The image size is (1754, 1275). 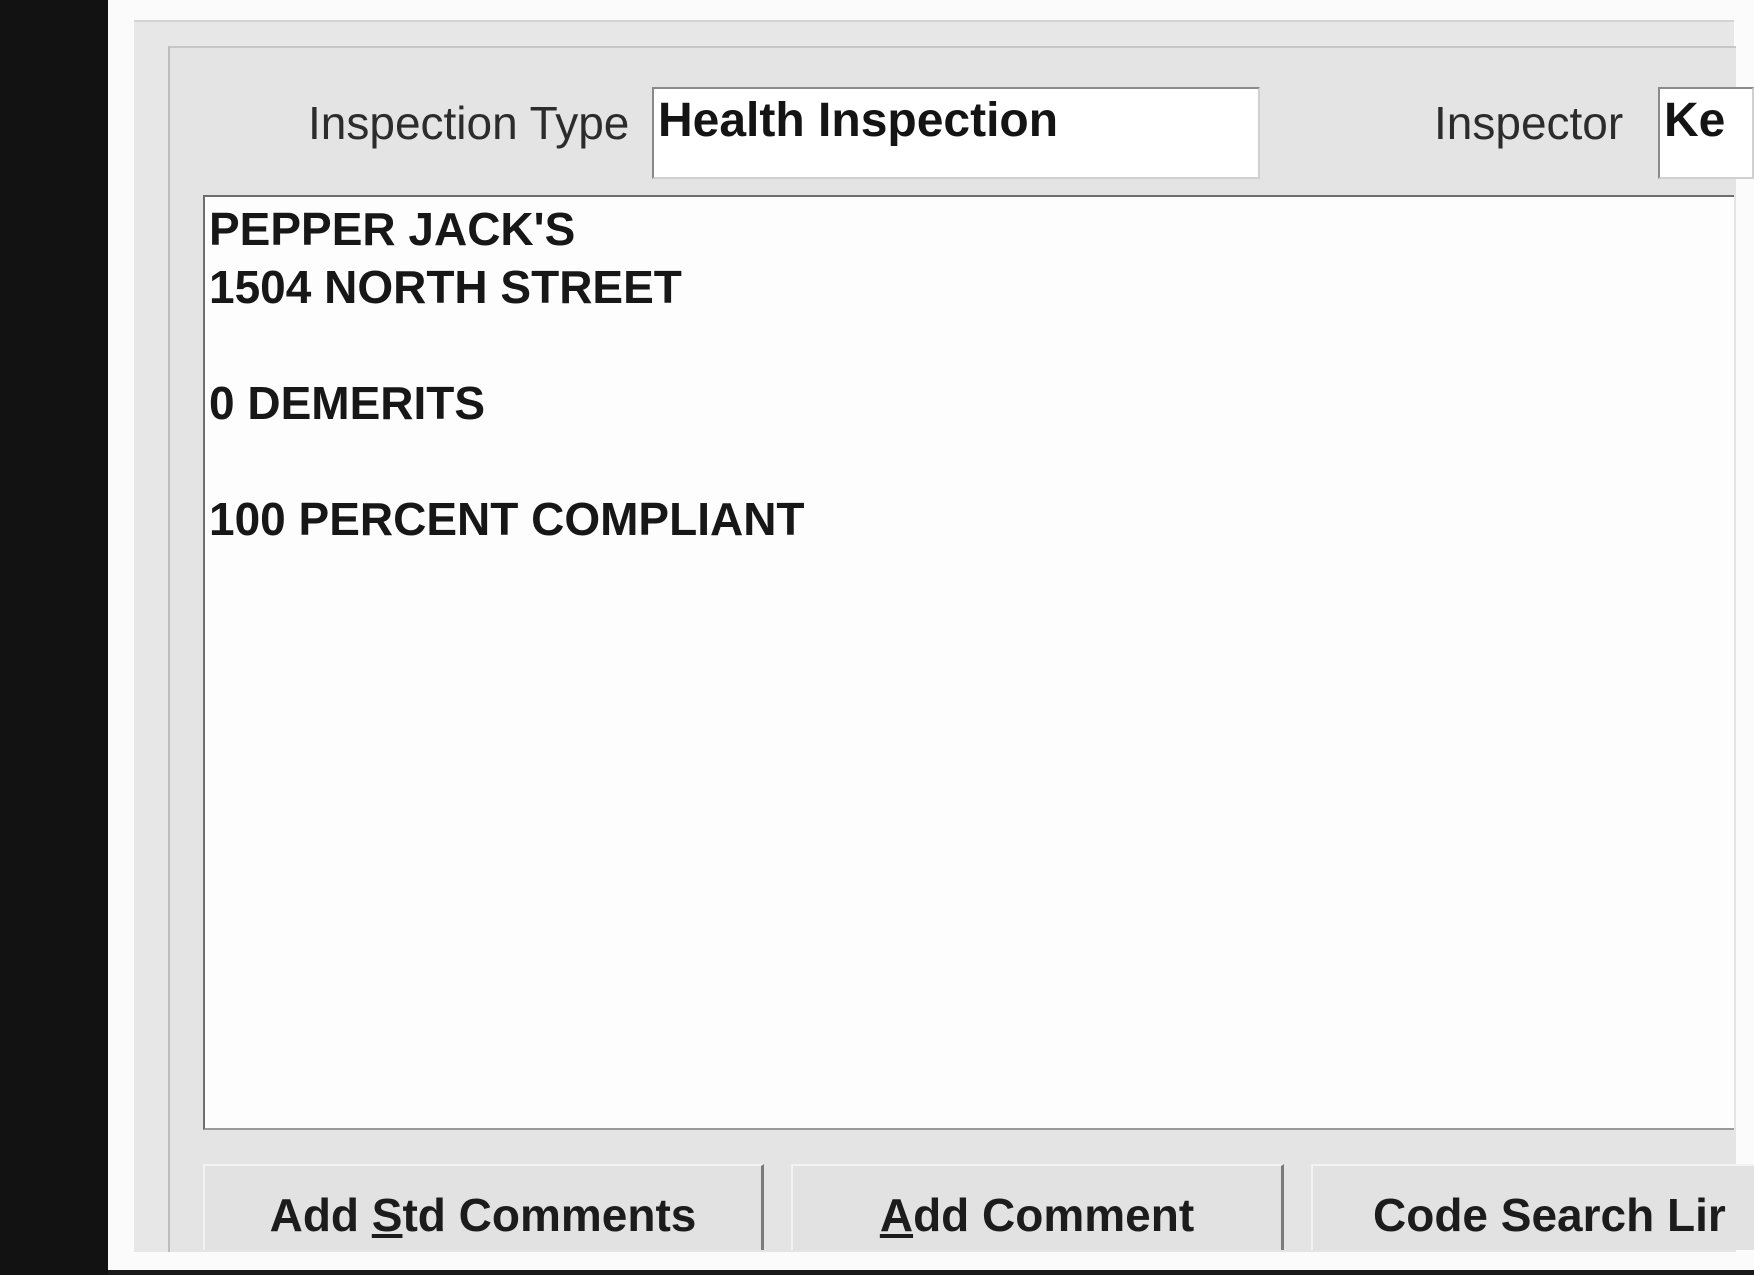 What do you see at coordinates (1706, 133) in the screenshot?
I see `inspector-field: Ke` at bounding box center [1706, 133].